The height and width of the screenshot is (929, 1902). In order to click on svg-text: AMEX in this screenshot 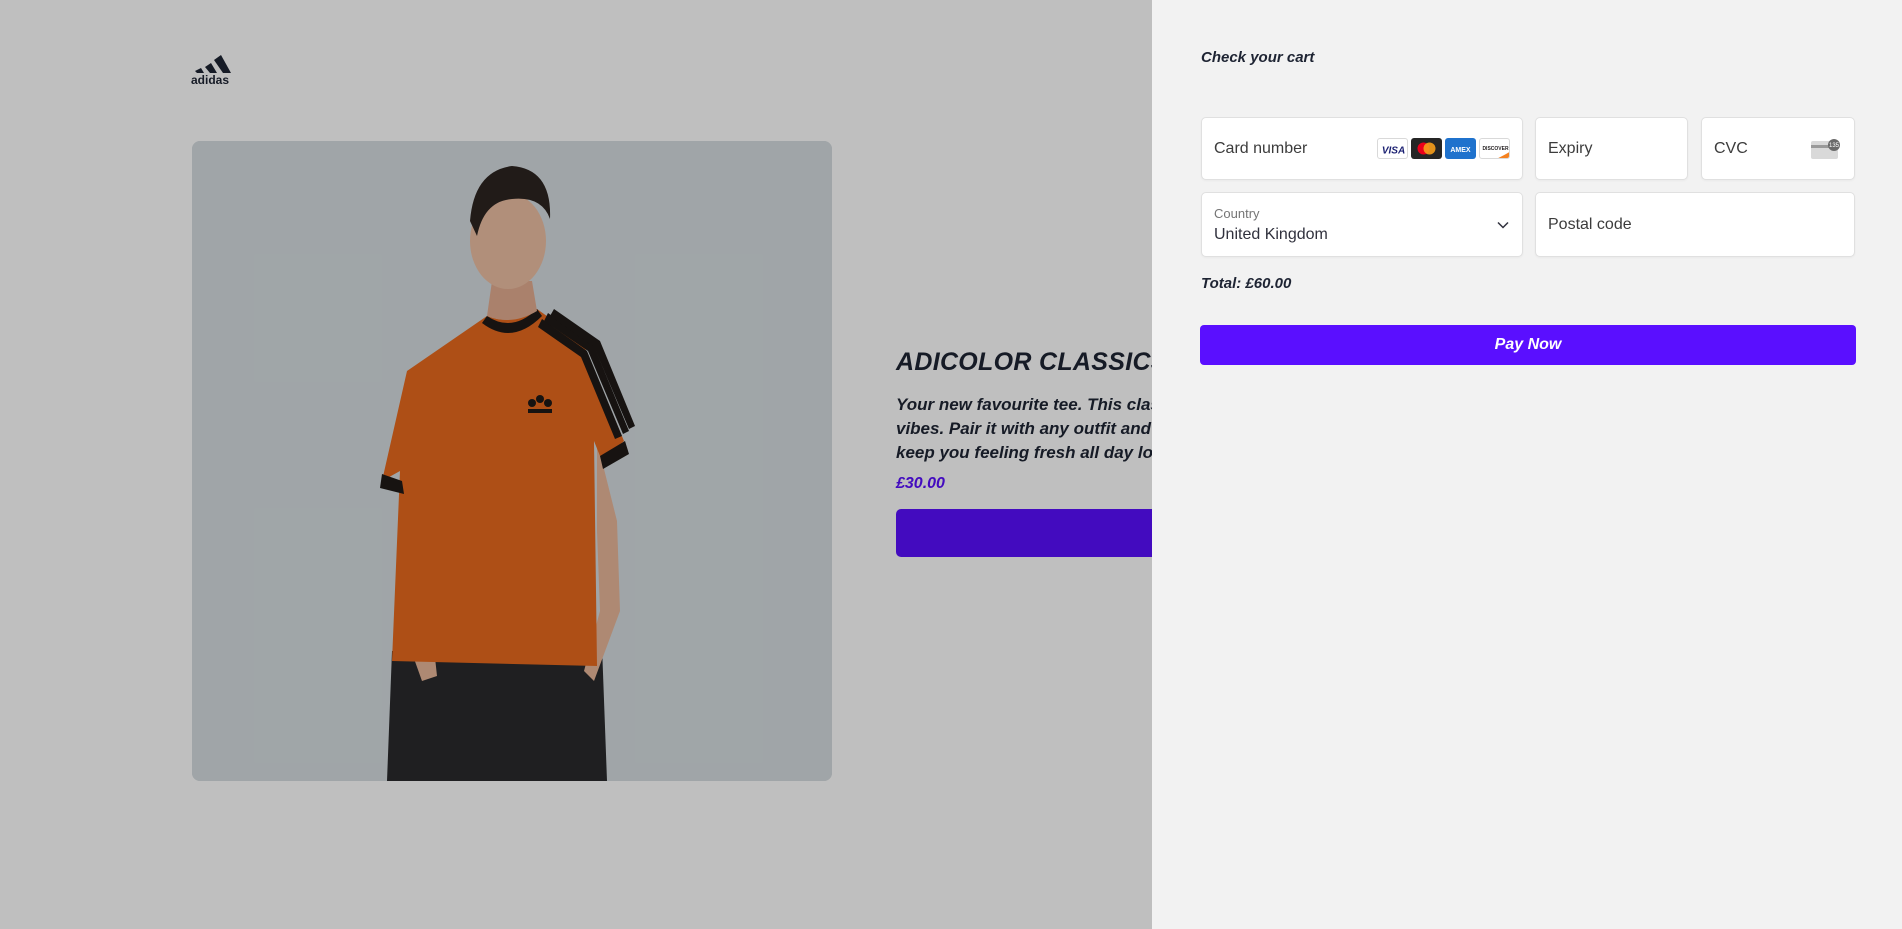, I will do `click(1460, 150)`.